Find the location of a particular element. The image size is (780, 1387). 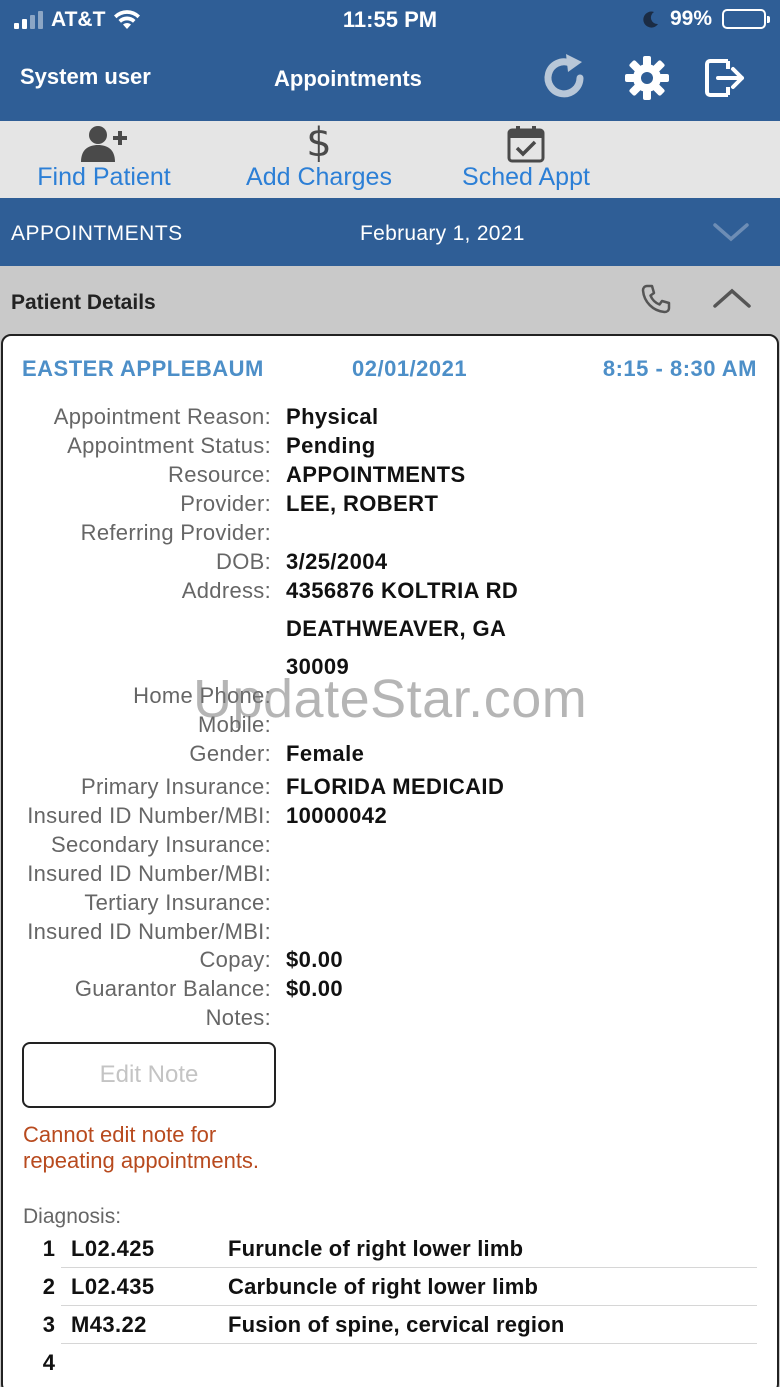

add-charges-label: Add Charges is located at coordinates (319, 177).